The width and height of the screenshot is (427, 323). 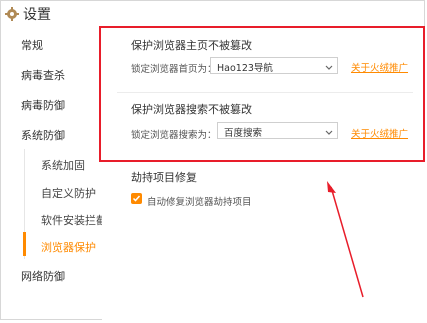 What do you see at coordinates (345, 239) in the screenshot?
I see `annotation-arrow-icon` at bounding box center [345, 239].